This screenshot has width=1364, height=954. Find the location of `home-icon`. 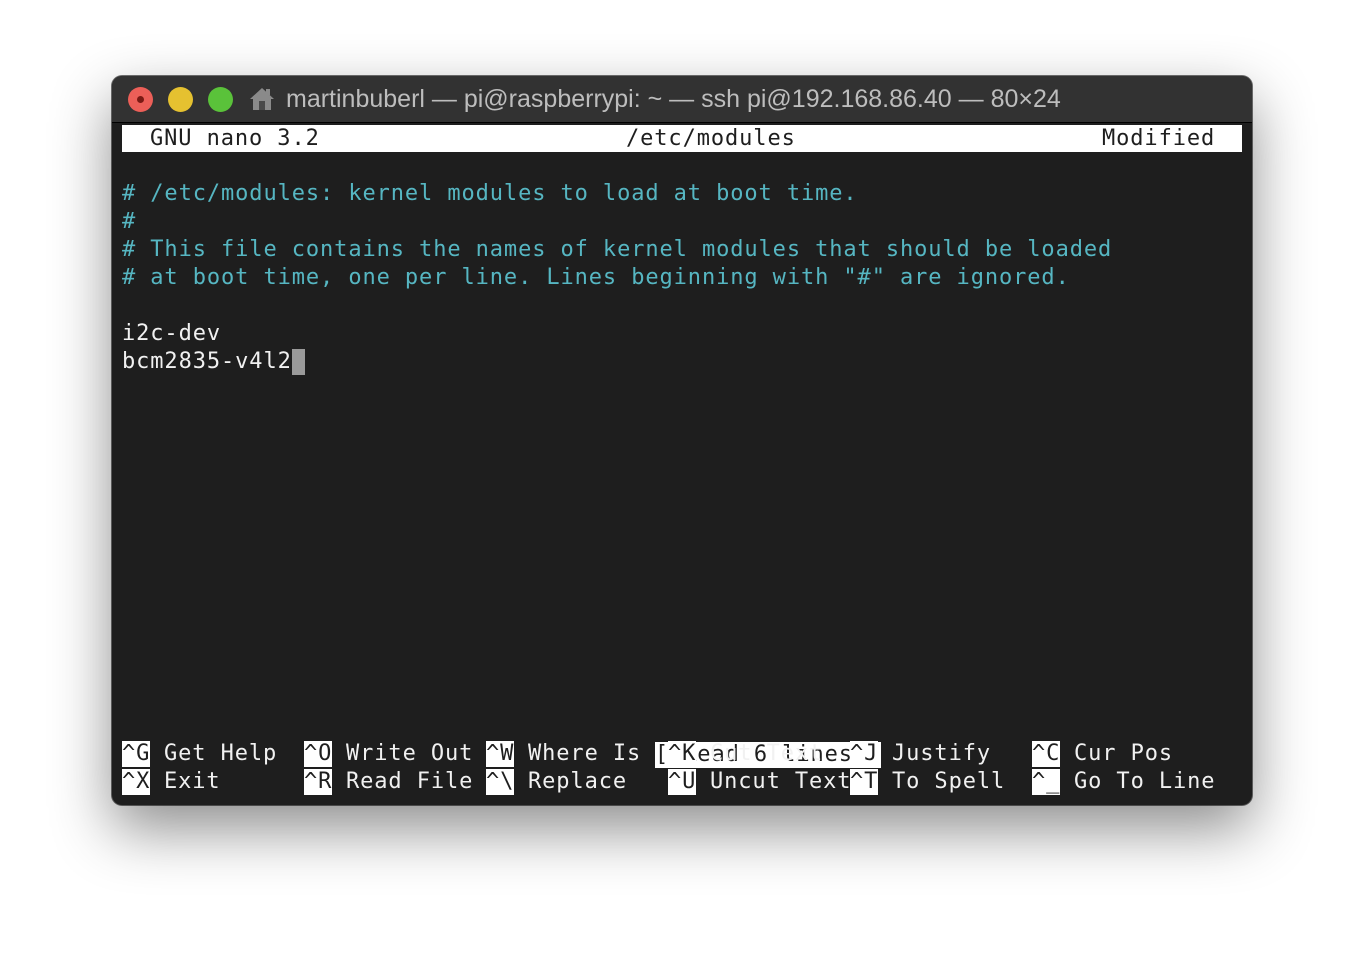

home-icon is located at coordinates (262, 99).